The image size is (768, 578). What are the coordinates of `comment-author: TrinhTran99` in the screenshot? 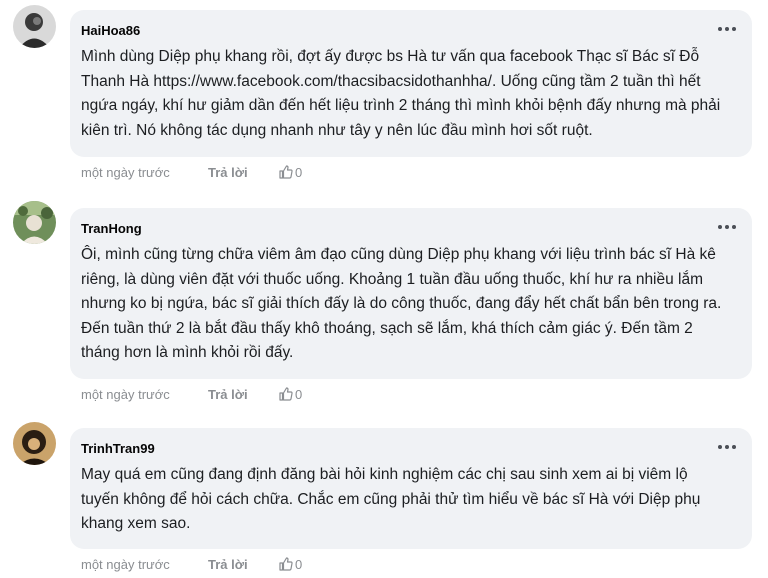 It's located at (401, 449).